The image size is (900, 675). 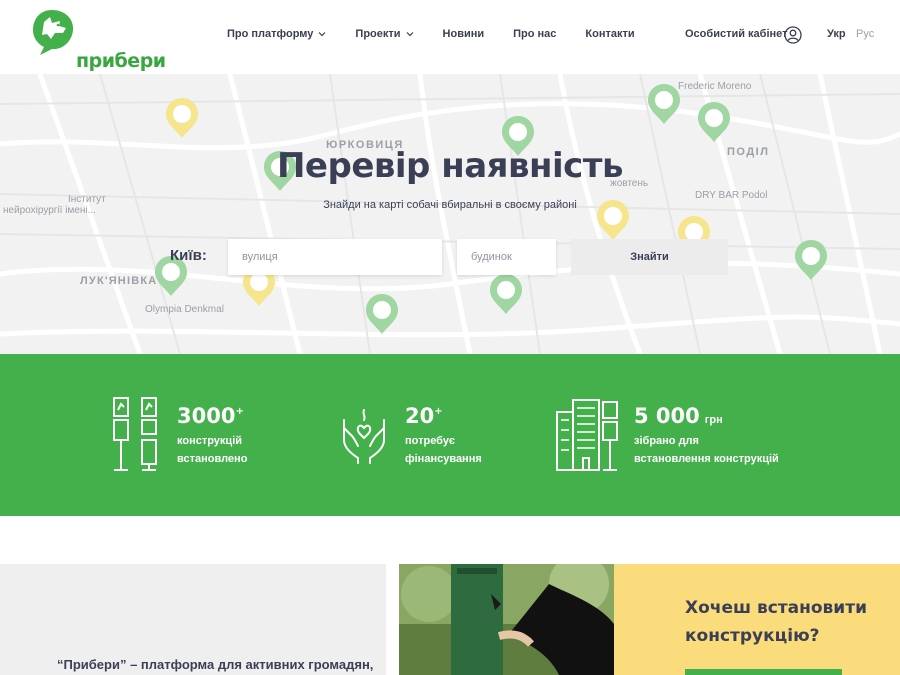 What do you see at coordinates (420, 416) in the screenshot?
I see `stat-value: 20` at bounding box center [420, 416].